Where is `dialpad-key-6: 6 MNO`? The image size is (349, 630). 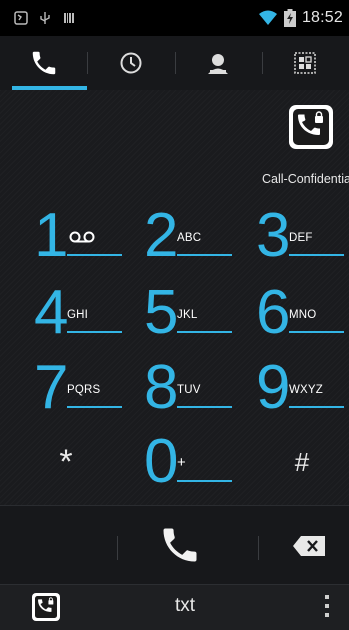
dialpad-key-6: 6 MNO is located at coordinates (289, 312).